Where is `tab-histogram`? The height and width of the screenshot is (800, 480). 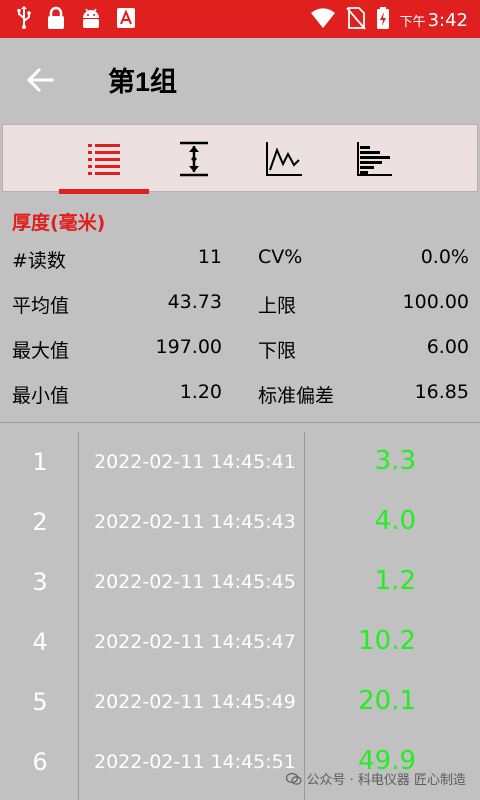 tab-histogram is located at coordinates (374, 159).